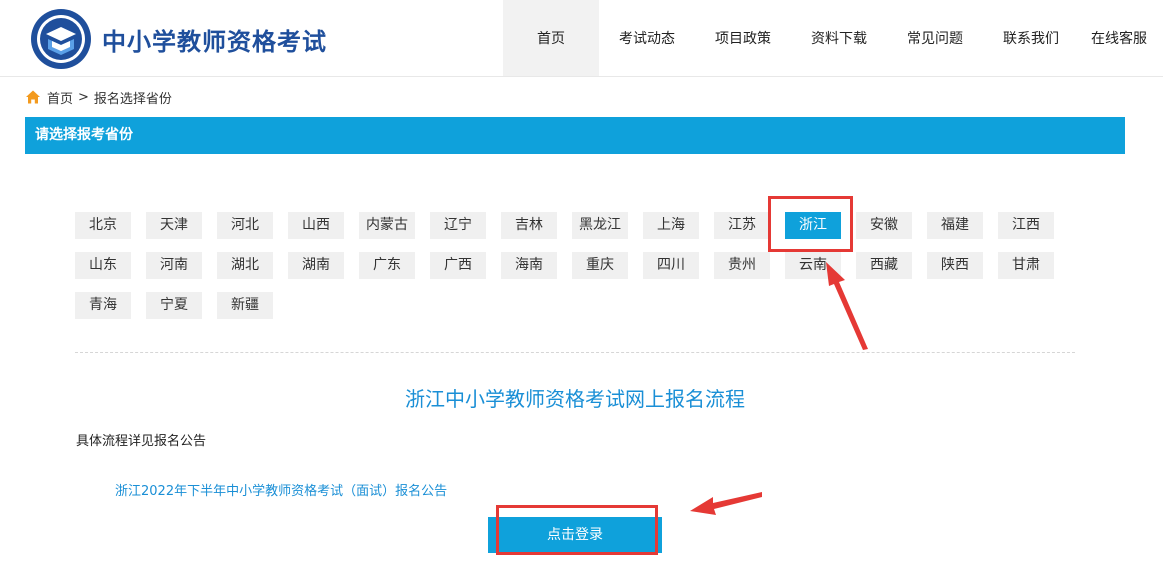 The height and width of the screenshot is (578, 1163). I want to click on province-button: 山东, so click(103, 265).